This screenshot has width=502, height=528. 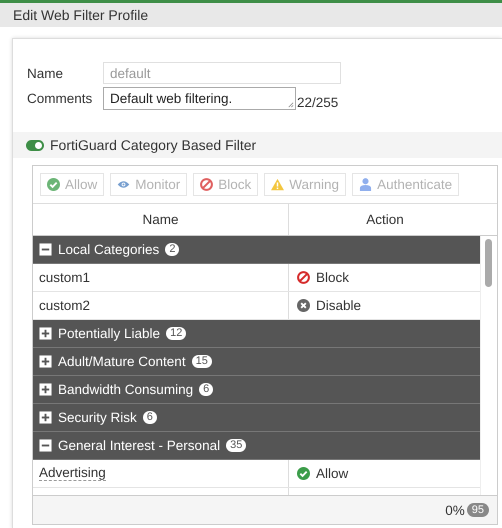 What do you see at coordinates (303, 305) in the screenshot?
I see `close-icon` at bounding box center [303, 305].